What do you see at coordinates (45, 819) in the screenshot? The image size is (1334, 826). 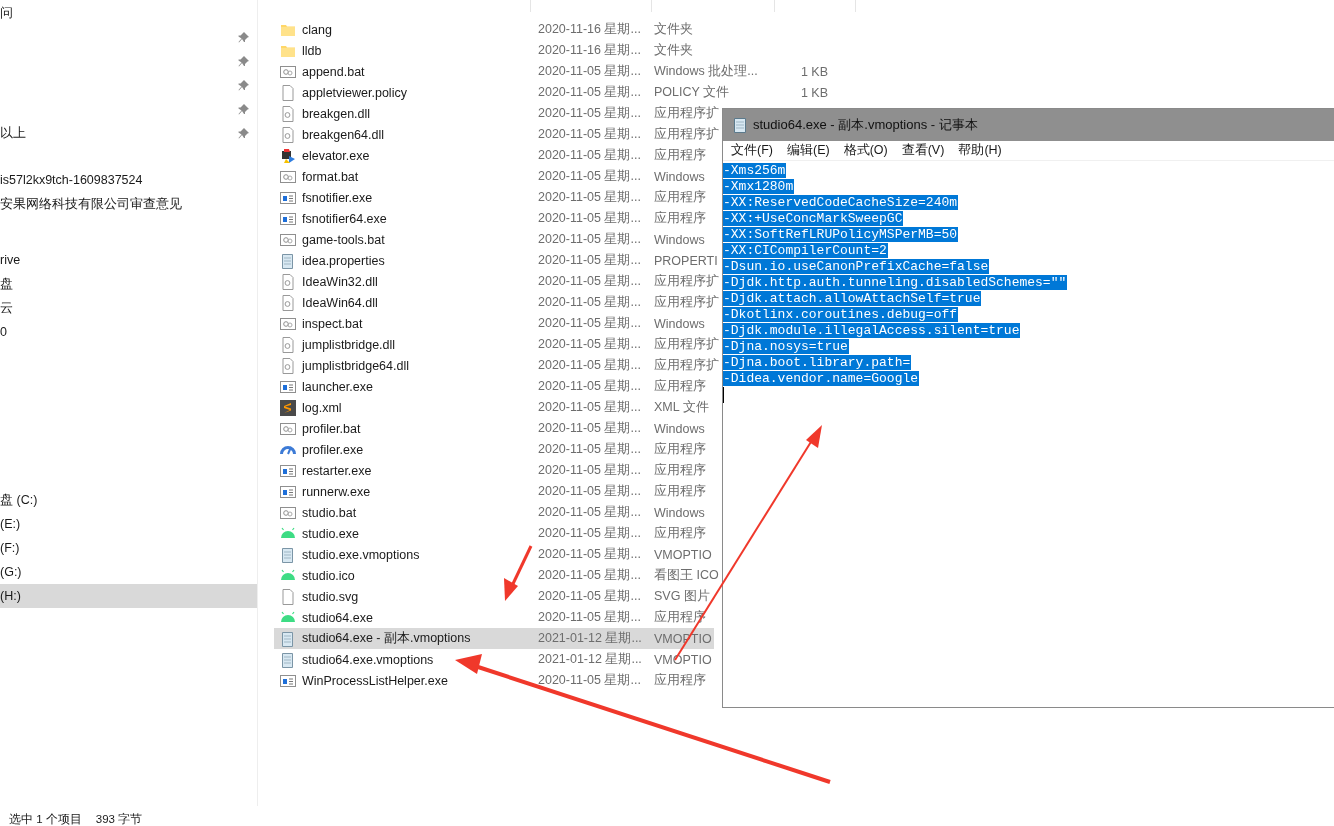 I see `selection-status: 选中 1 个项目` at bounding box center [45, 819].